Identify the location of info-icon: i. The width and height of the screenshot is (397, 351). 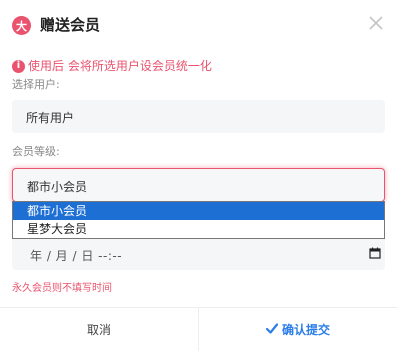
(18, 66).